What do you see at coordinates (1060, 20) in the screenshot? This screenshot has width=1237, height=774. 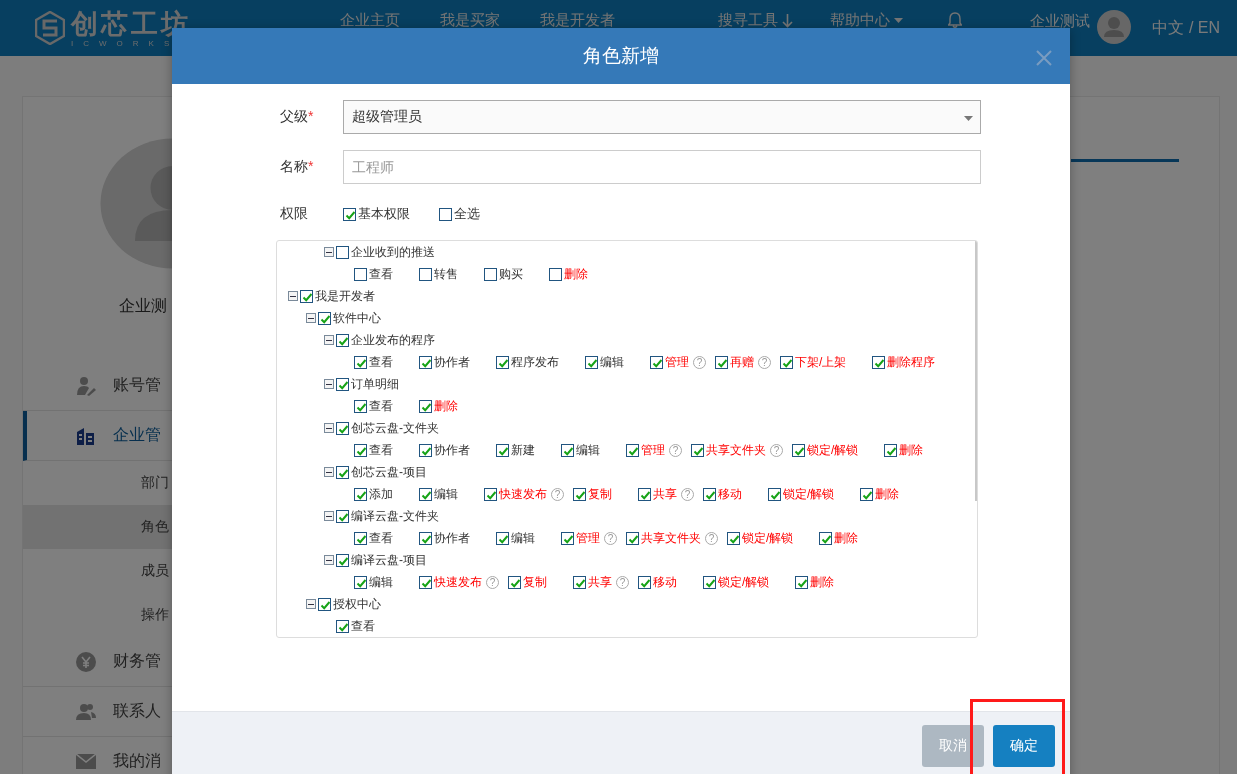 I see `user-name: 企业测试` at bounding box center [1060, 20].